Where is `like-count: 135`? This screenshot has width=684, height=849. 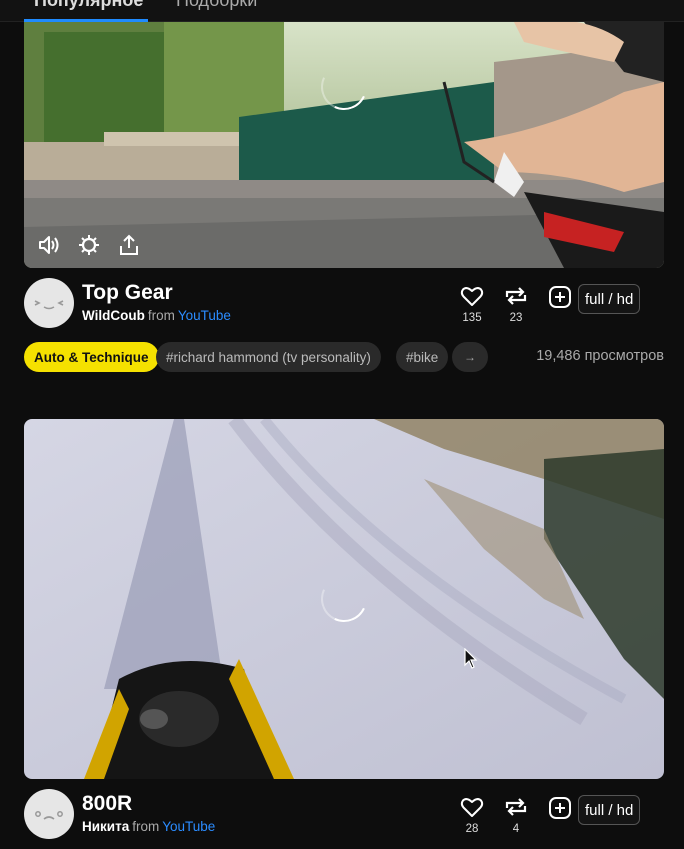
like-count: 135 is located at coordinates (472, 318).